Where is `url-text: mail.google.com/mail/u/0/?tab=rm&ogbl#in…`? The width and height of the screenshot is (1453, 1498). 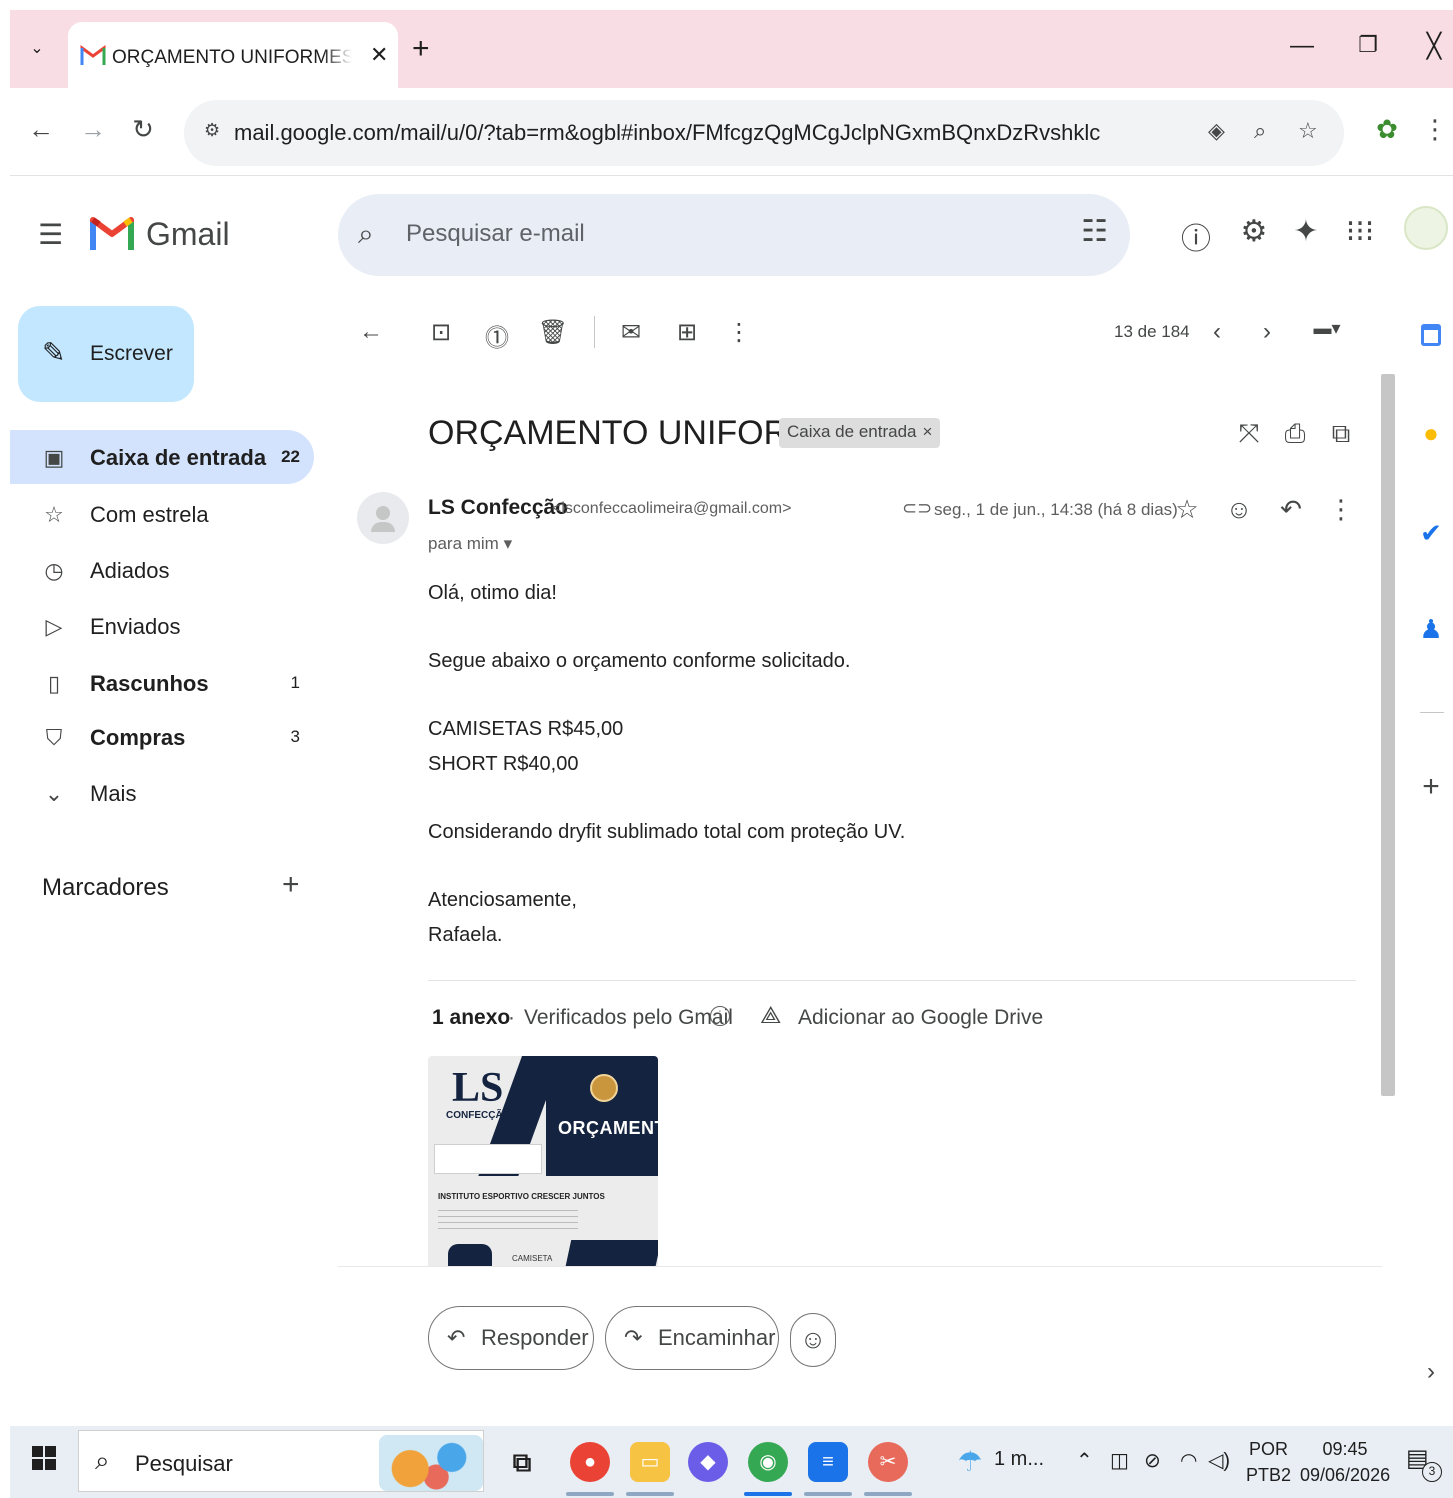
url-text: mail.google.com/mail/u/0/?tab=rm&ogbl#in… is located at coordinates (667, 133).